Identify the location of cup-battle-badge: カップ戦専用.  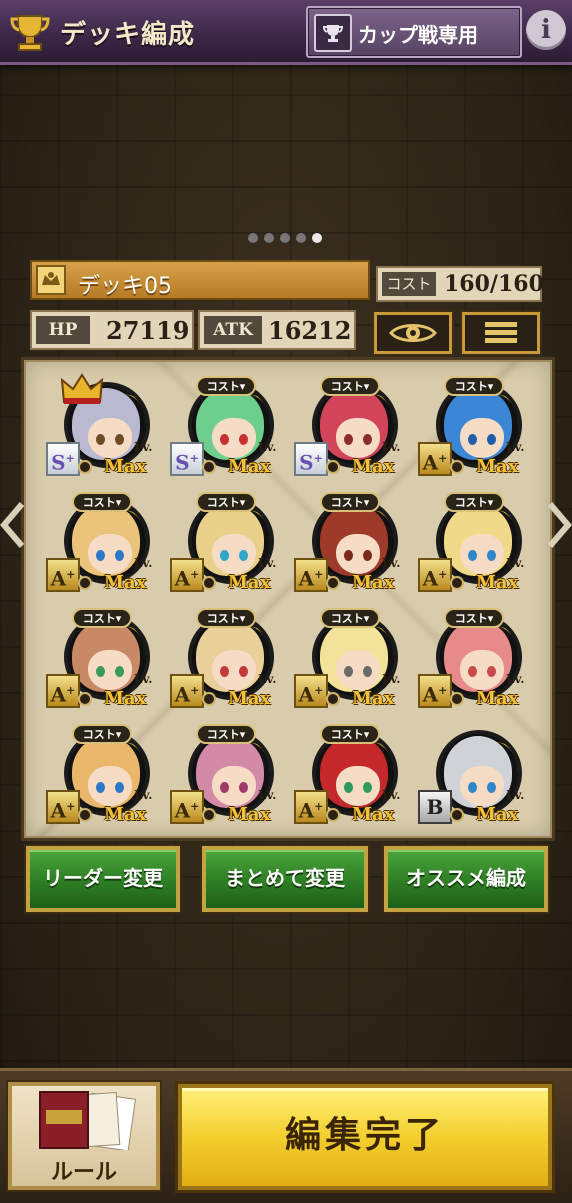
(414, 32).